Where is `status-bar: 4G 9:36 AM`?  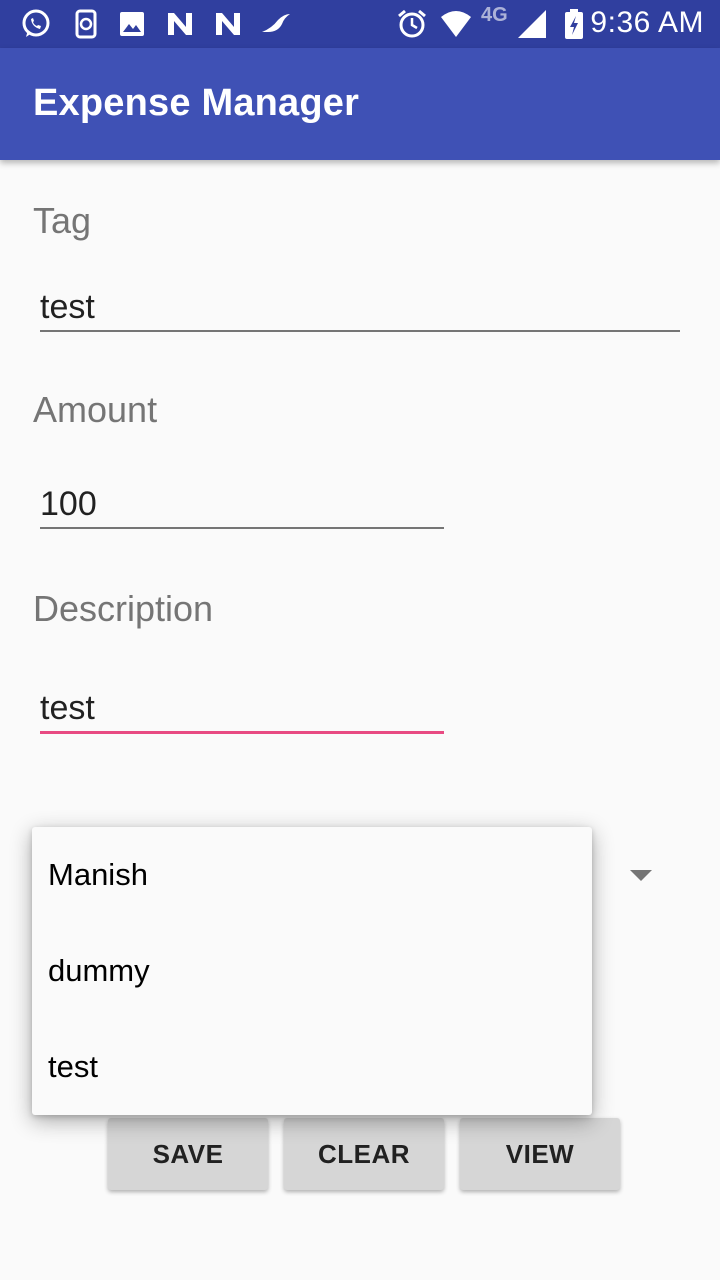 status-bar: 4G 9:36 AM is located at coordinates (360, 24).